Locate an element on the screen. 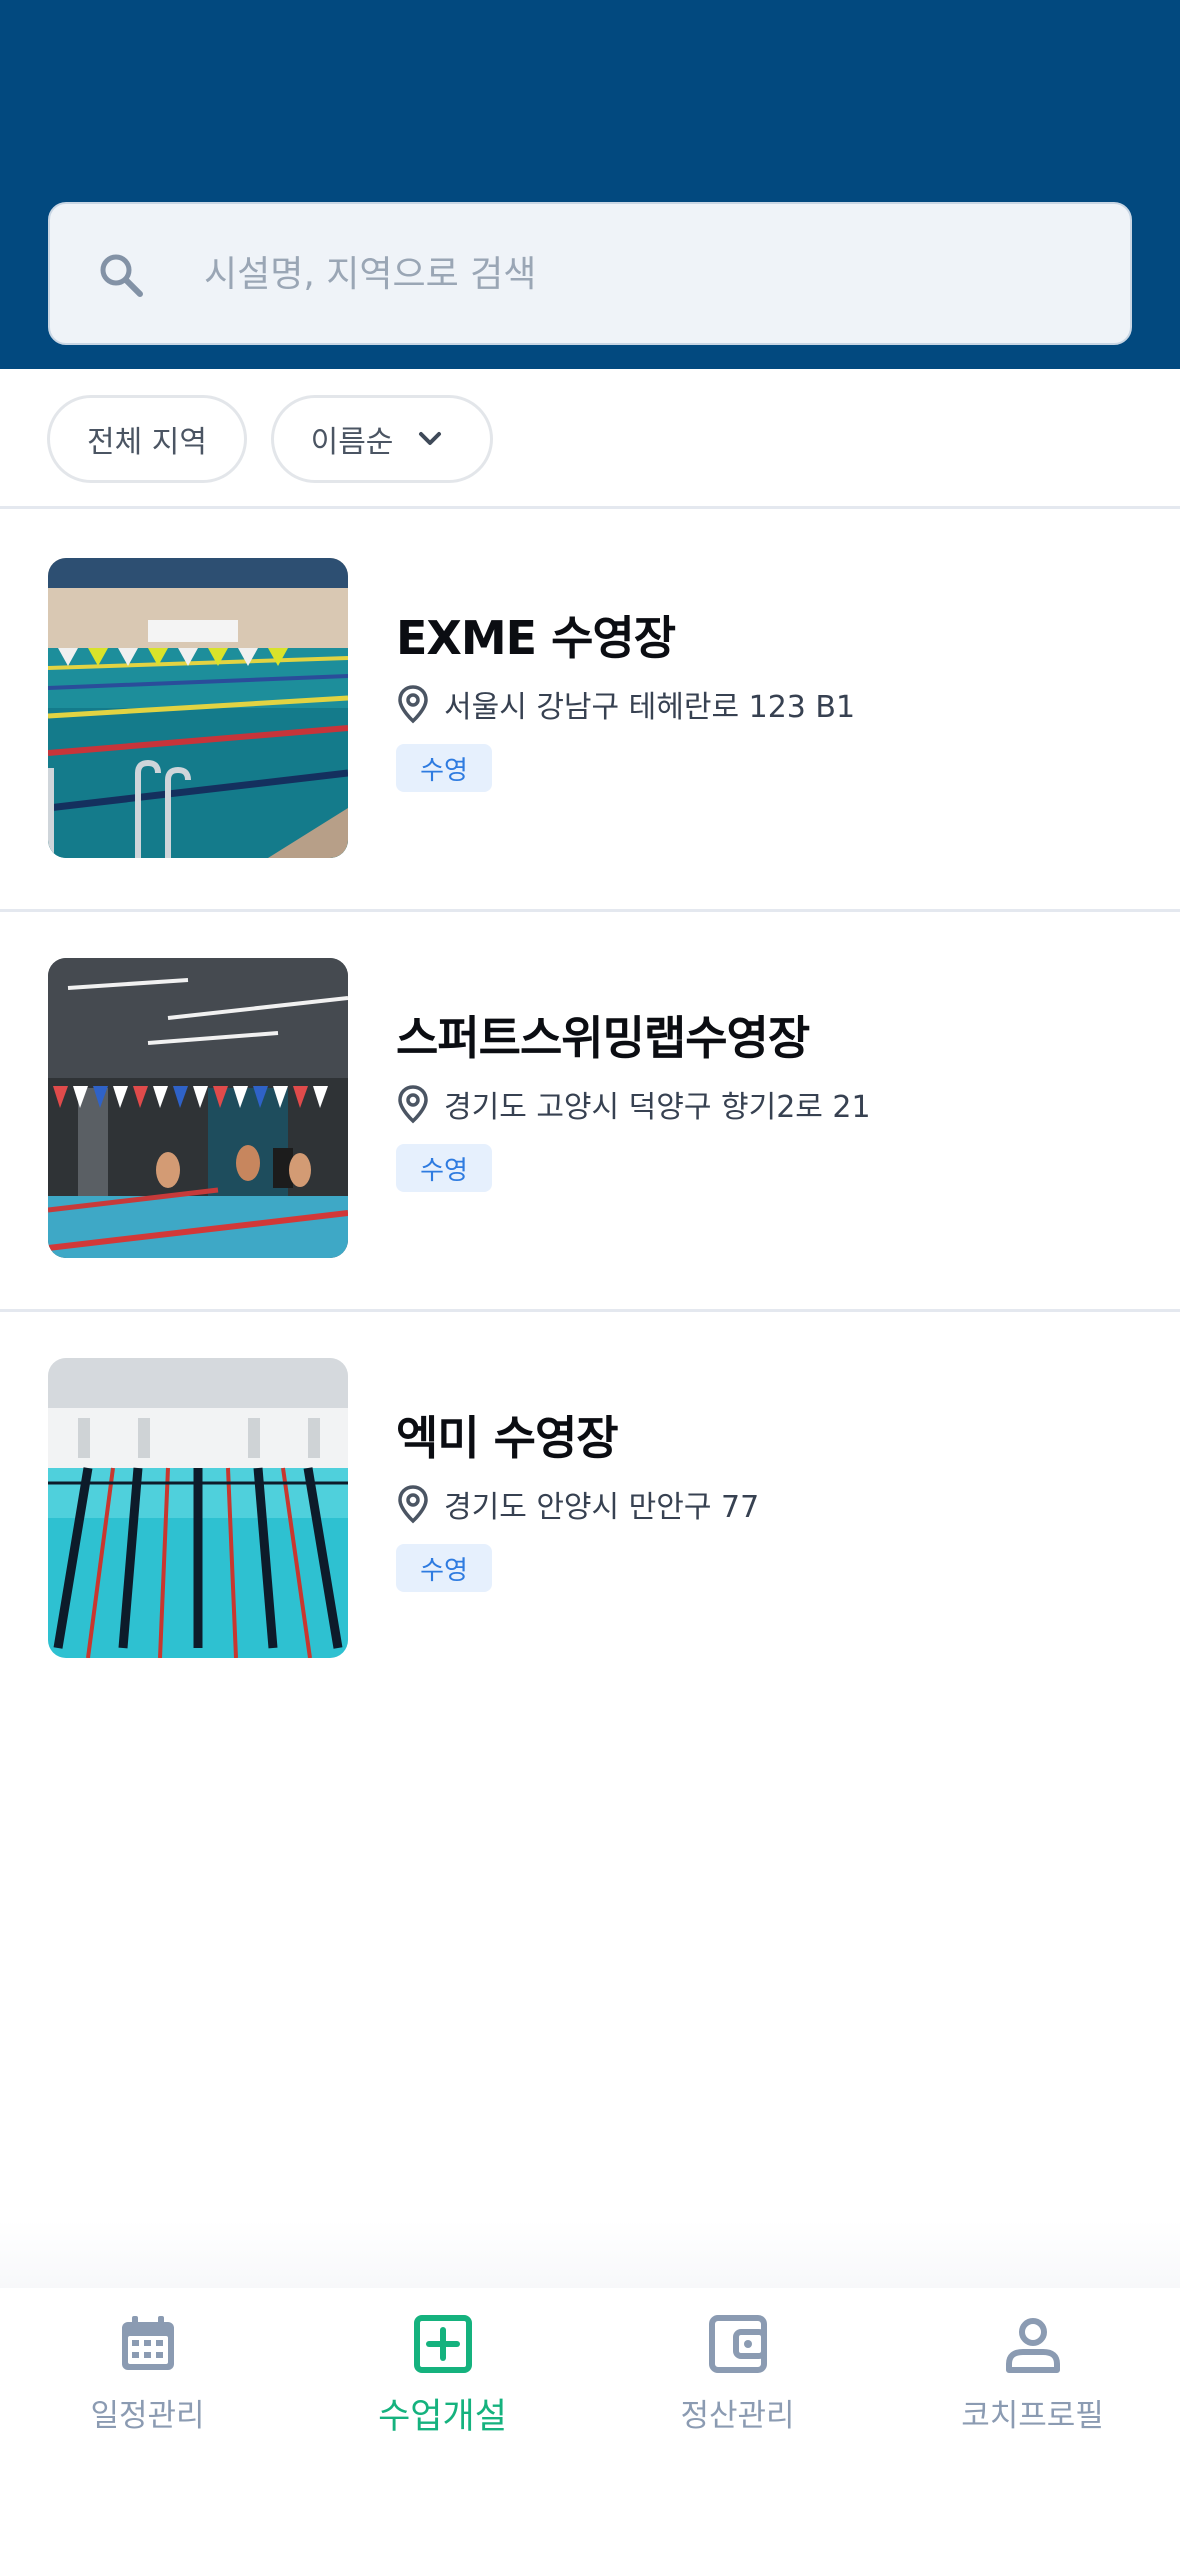  region-filter-label: 전체 지역 is located at coordinates (147, 442).